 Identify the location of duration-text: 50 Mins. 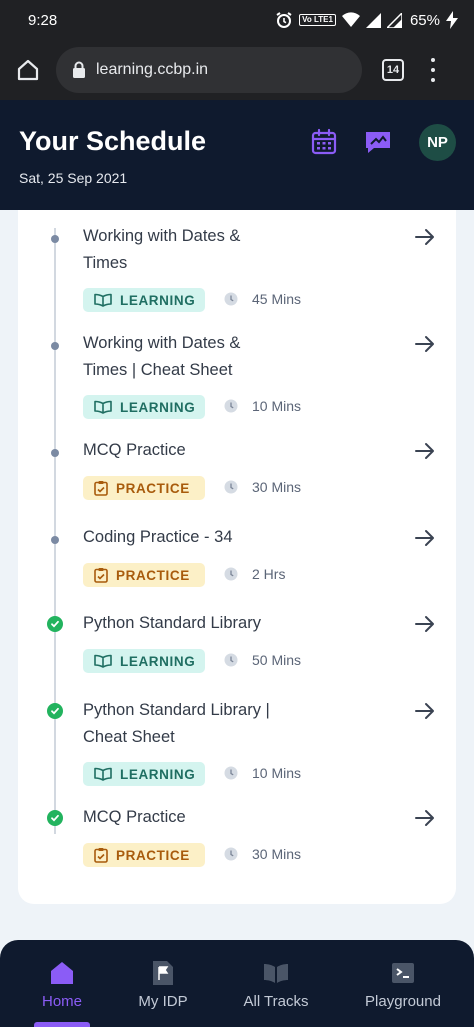
(277, 660).